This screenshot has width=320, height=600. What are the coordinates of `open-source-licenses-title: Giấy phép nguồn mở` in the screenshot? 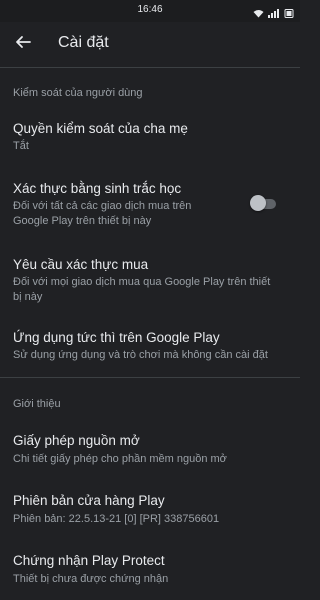 It's located at (76, 440).